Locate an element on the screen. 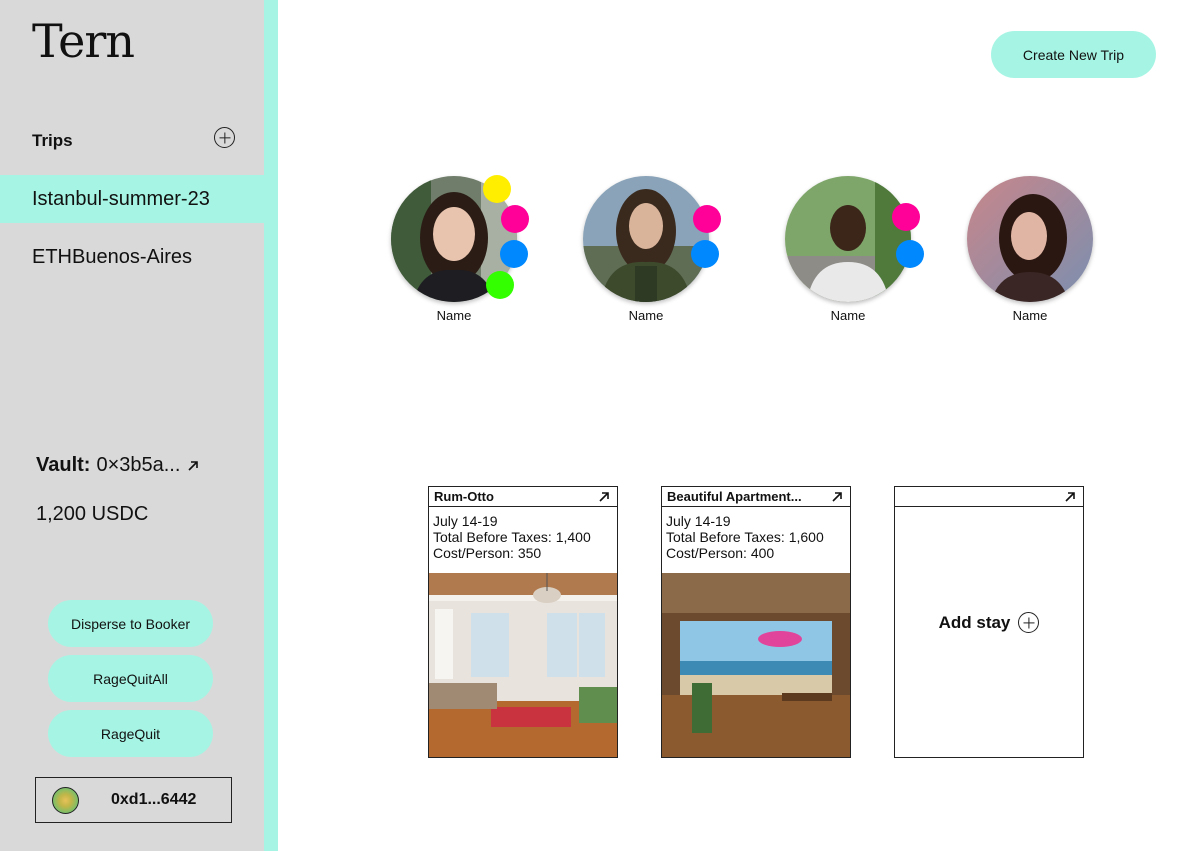  trip-label: Istanbul-summer-23 is located at coordinates (121, 198).